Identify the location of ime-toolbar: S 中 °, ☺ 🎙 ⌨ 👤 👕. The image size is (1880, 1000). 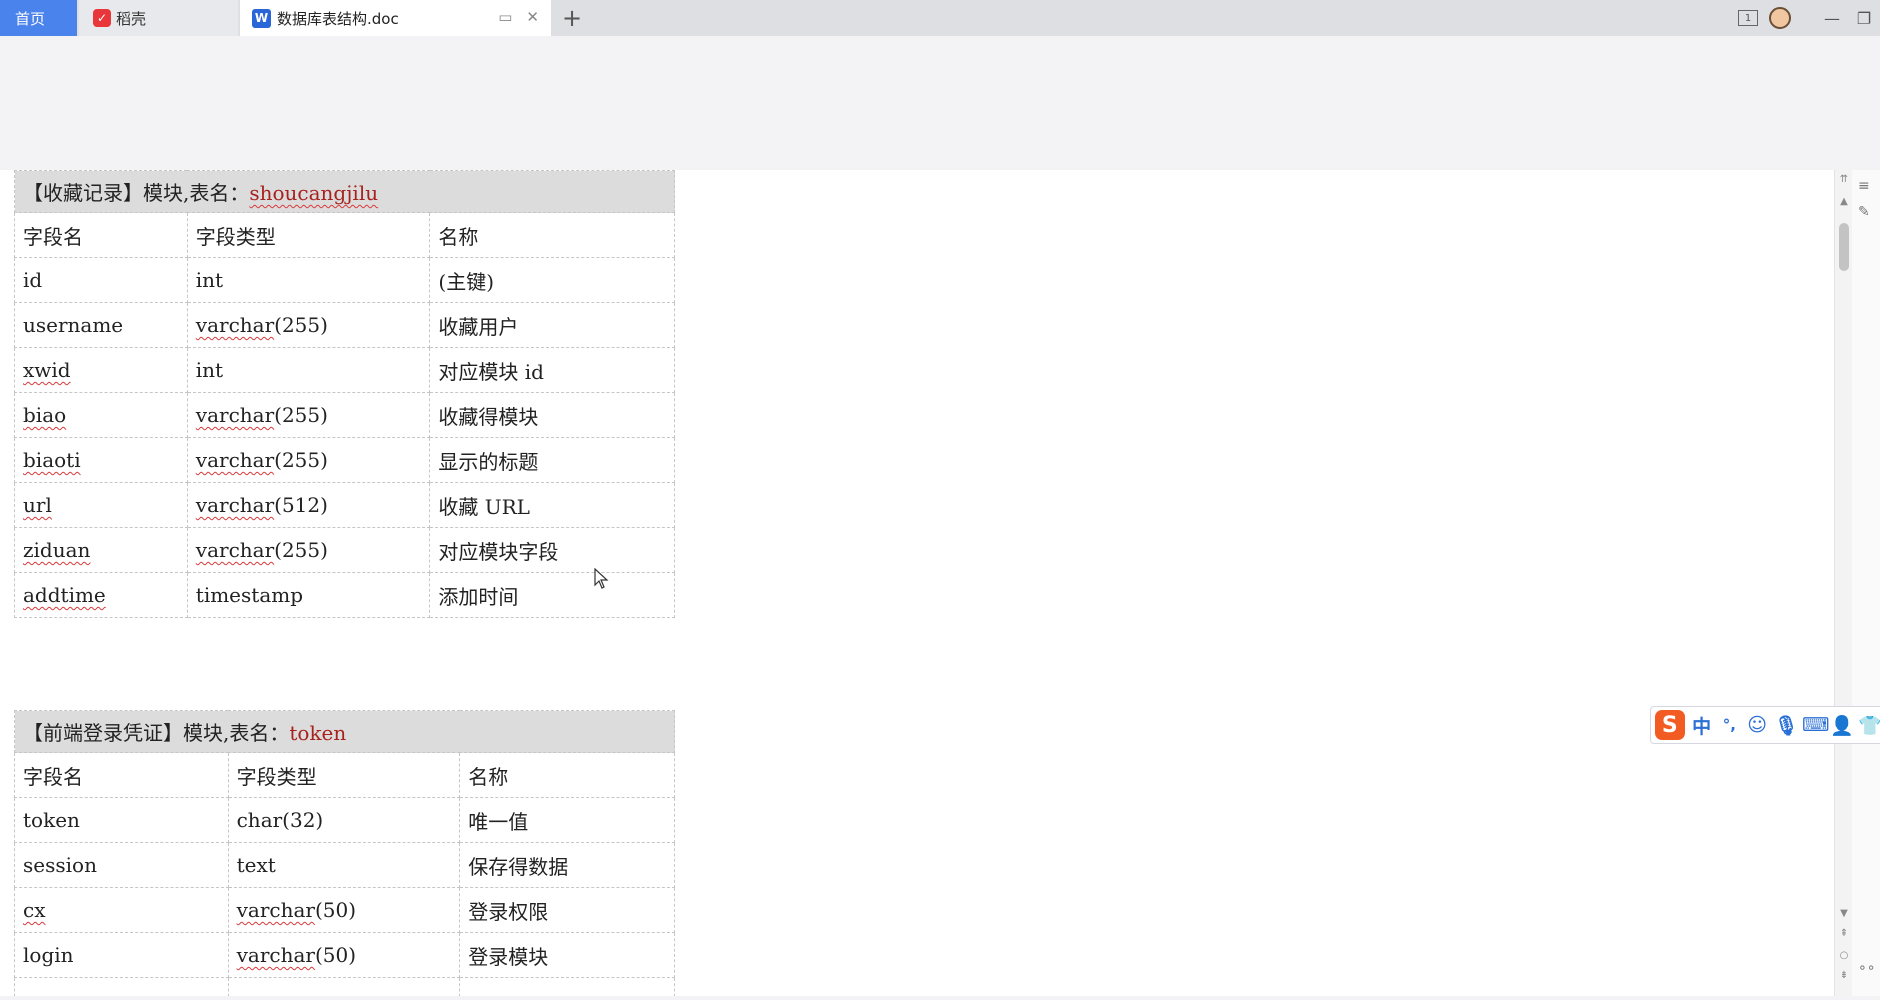
(1765, 725).